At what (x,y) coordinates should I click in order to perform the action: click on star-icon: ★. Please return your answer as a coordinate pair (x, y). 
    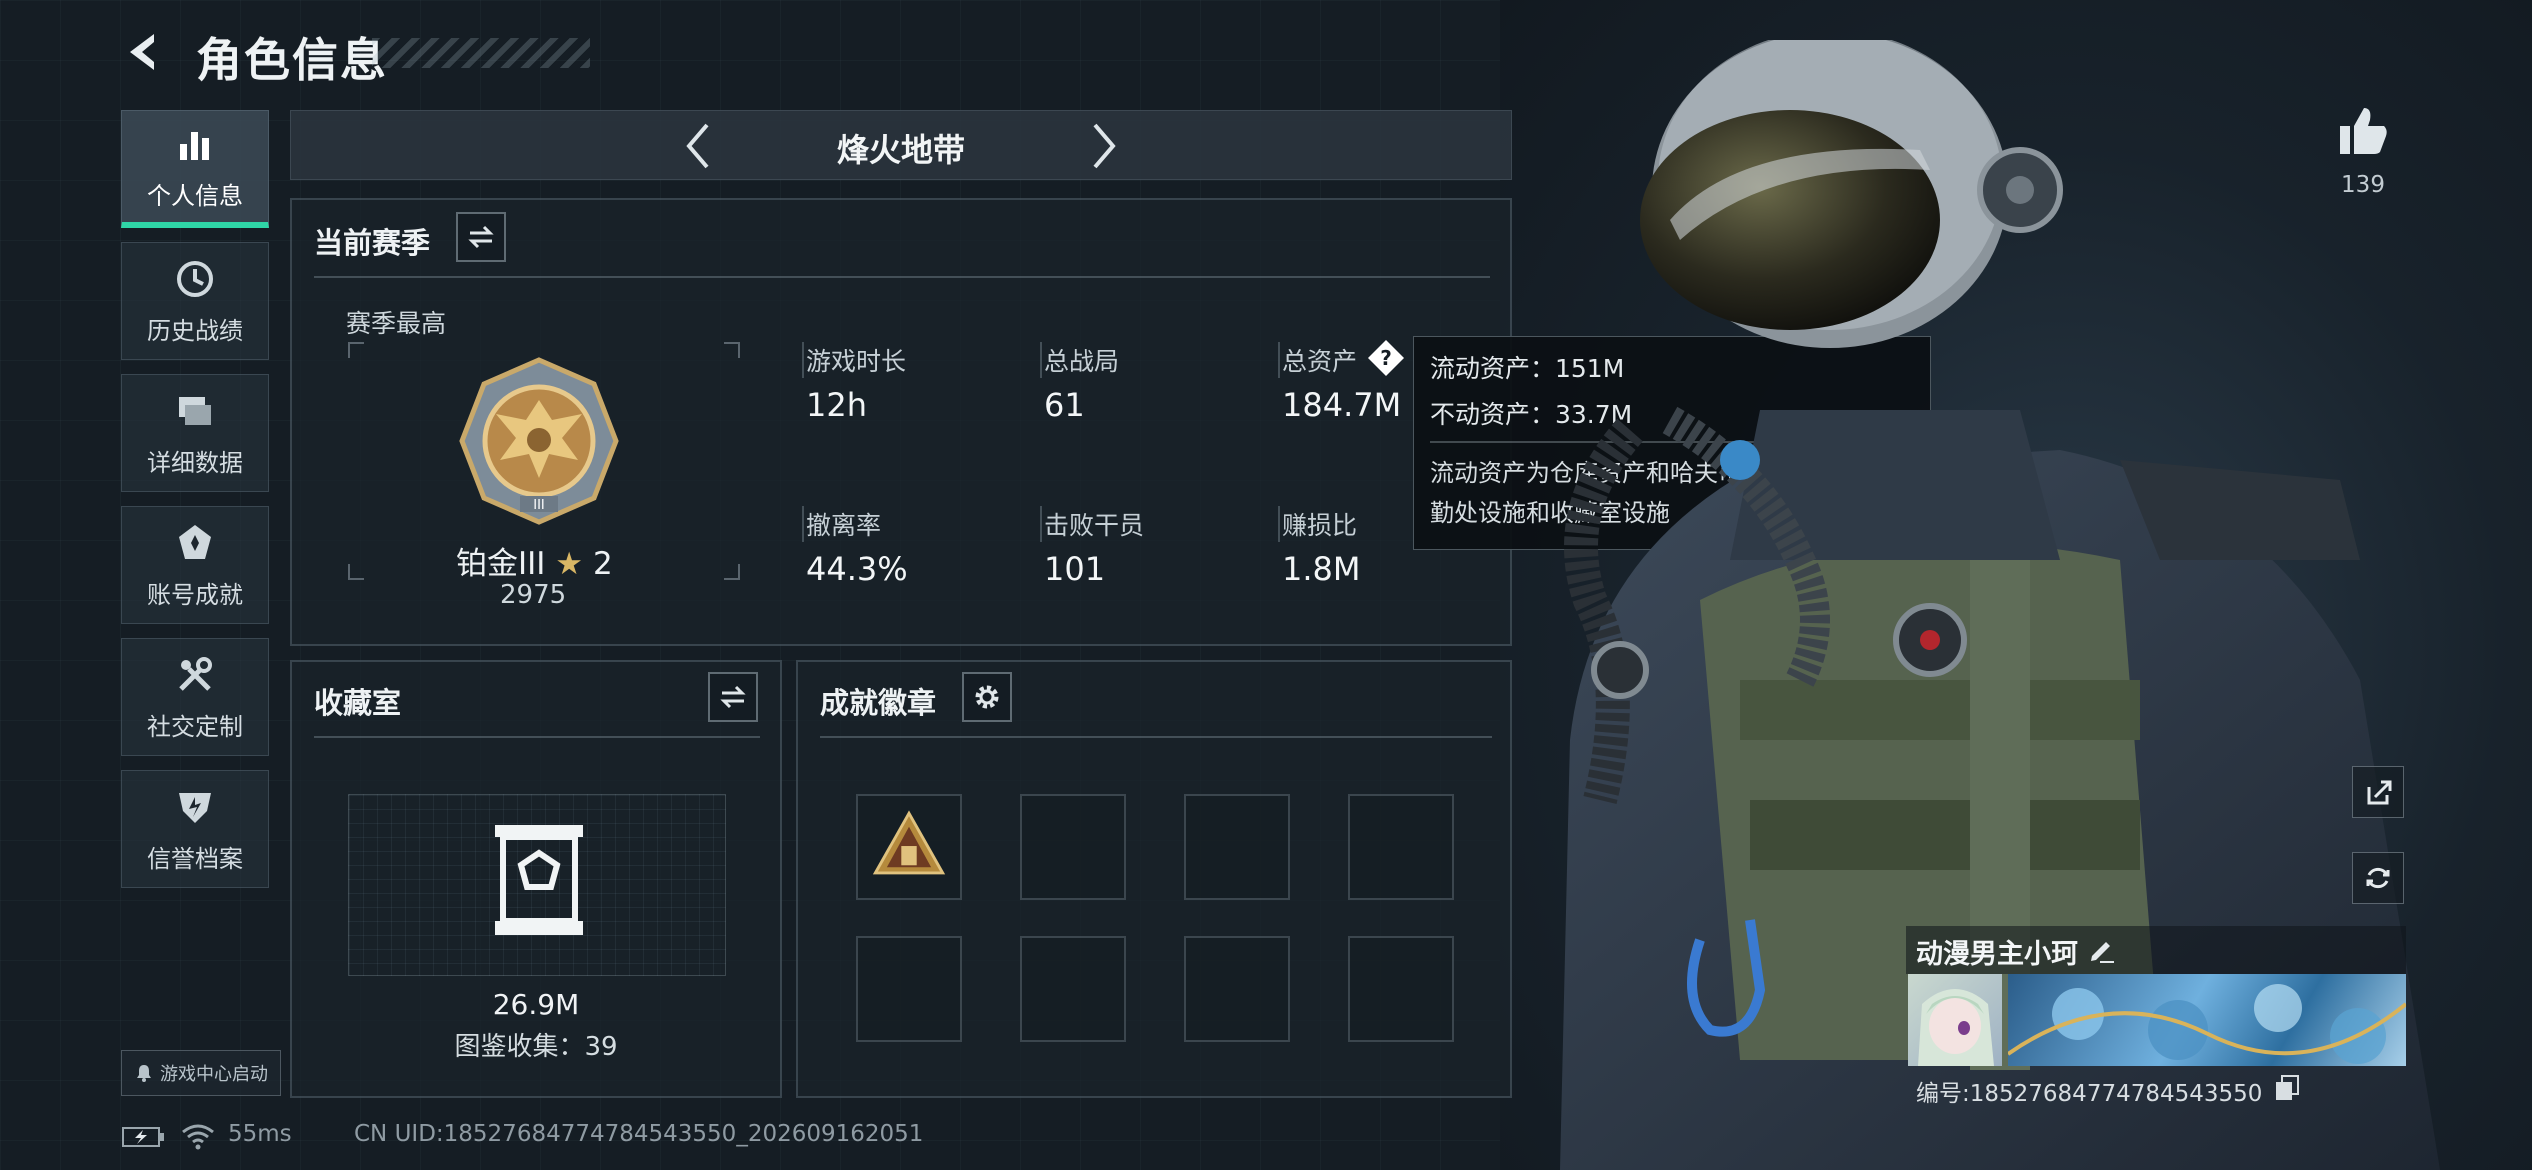
    Looking at the image, I should click on (569, 564).